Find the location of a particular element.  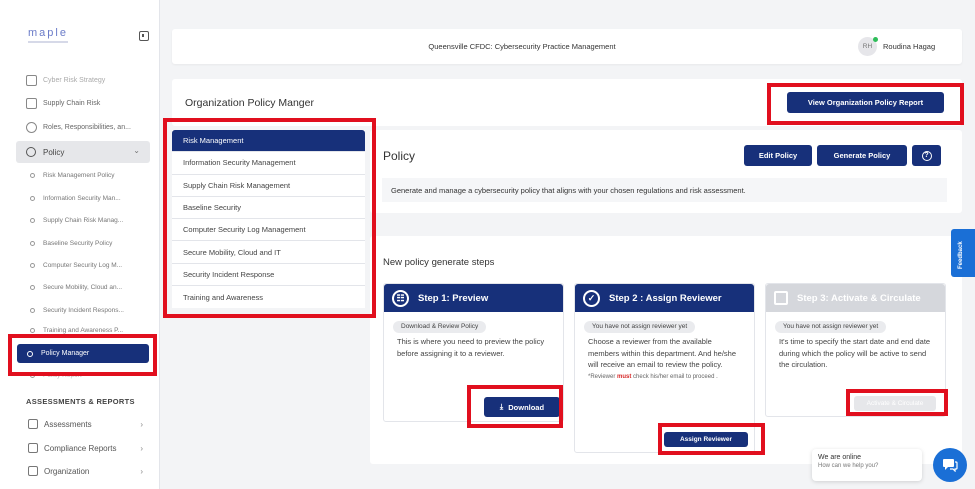

steps-title: New policy generate steps is located at coordinates (439, 262).